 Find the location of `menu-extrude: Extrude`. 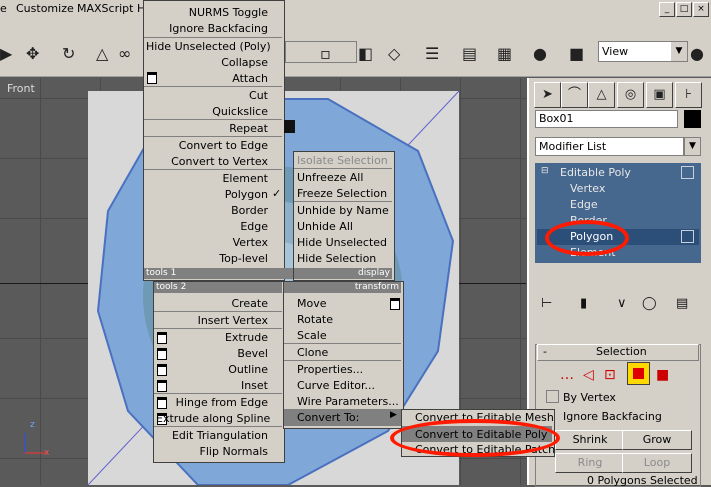

menu-extrude: Extrude is located at coordinates (212, 337).